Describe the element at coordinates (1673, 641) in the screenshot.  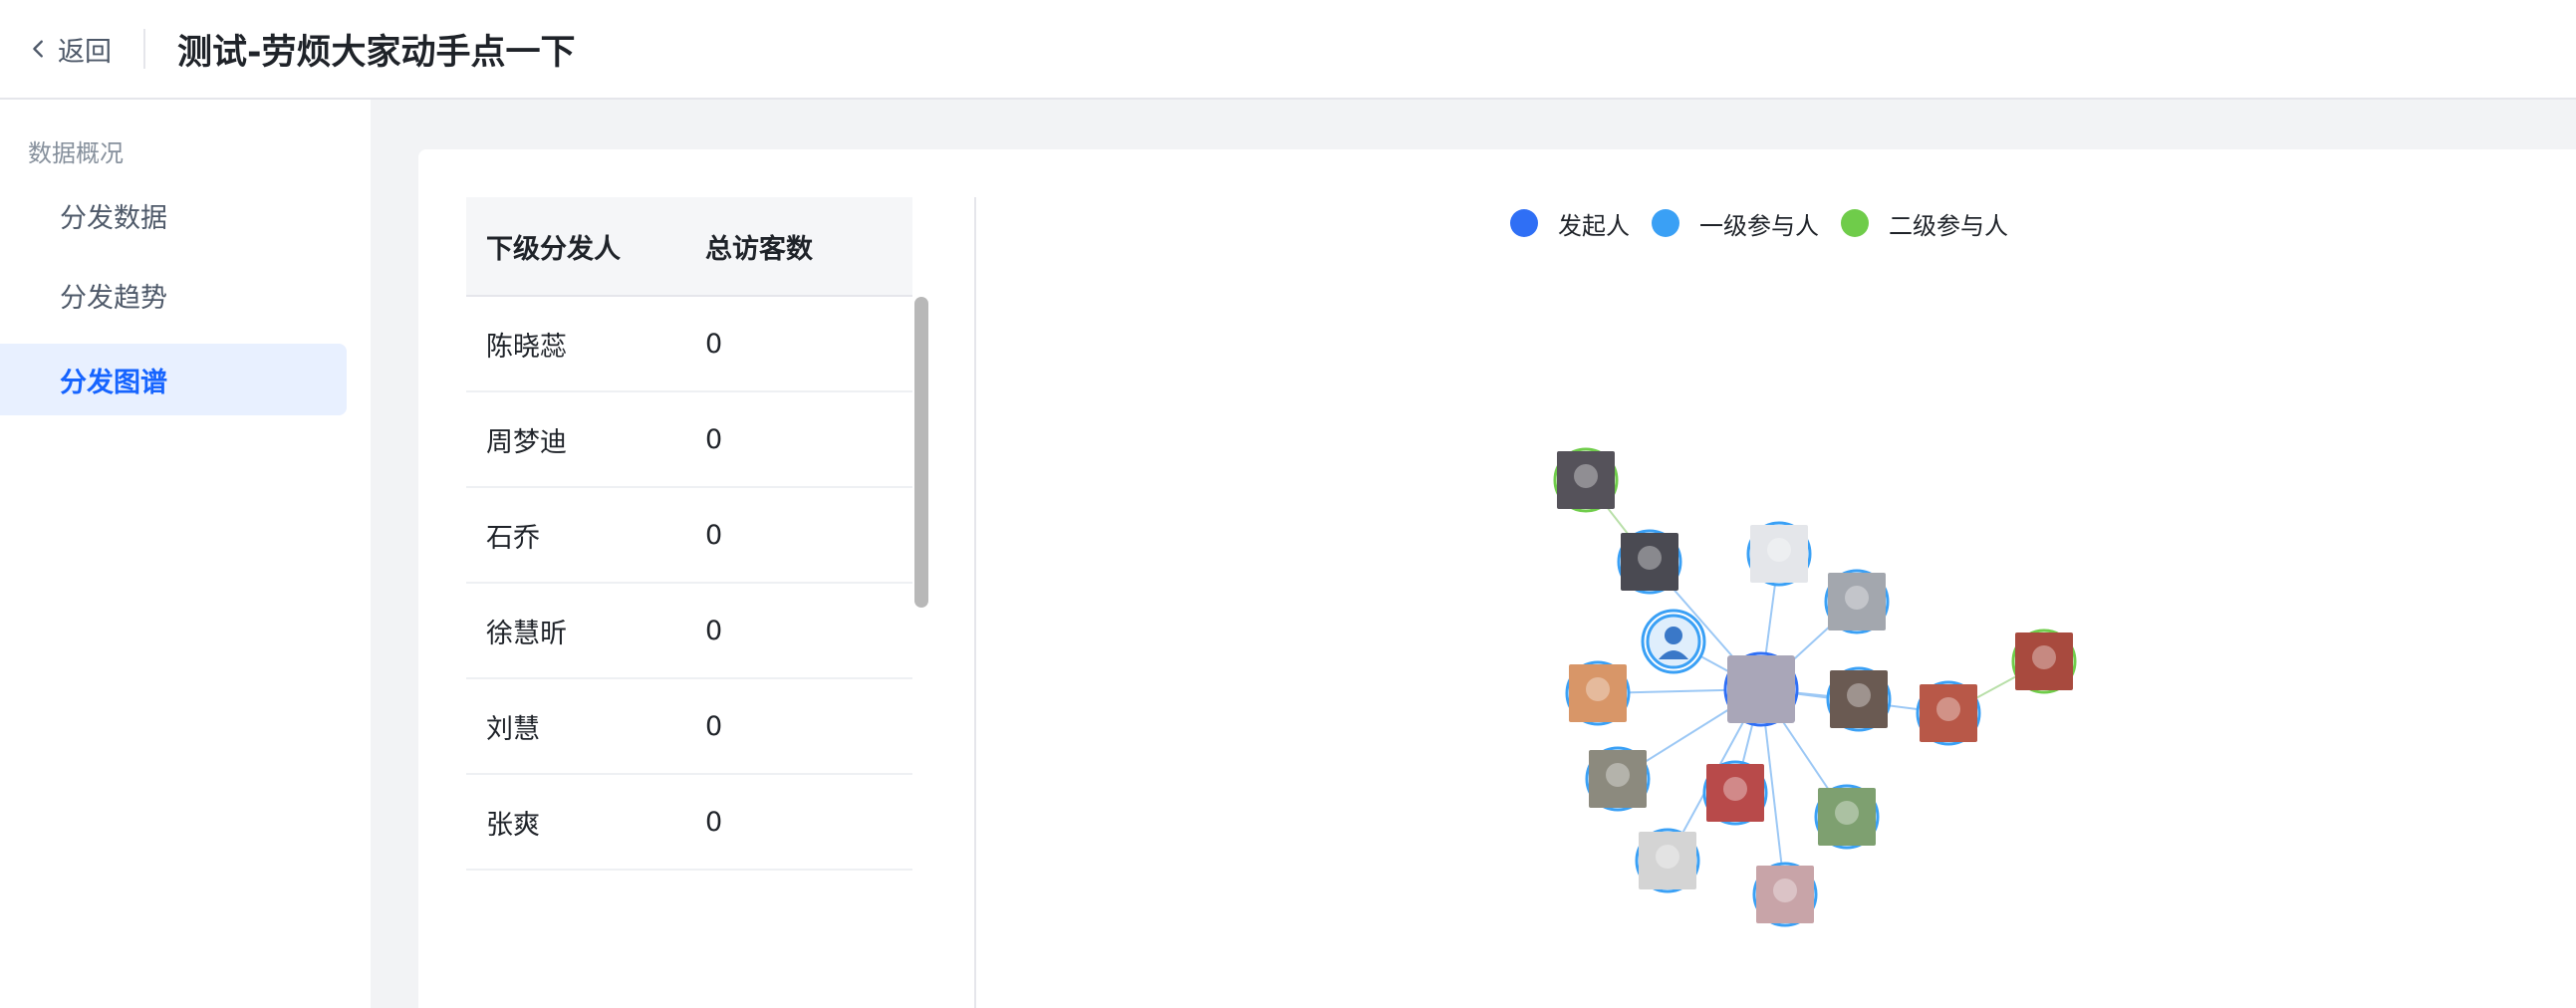
I see `graph-node-level1-default-avatar` at that location.